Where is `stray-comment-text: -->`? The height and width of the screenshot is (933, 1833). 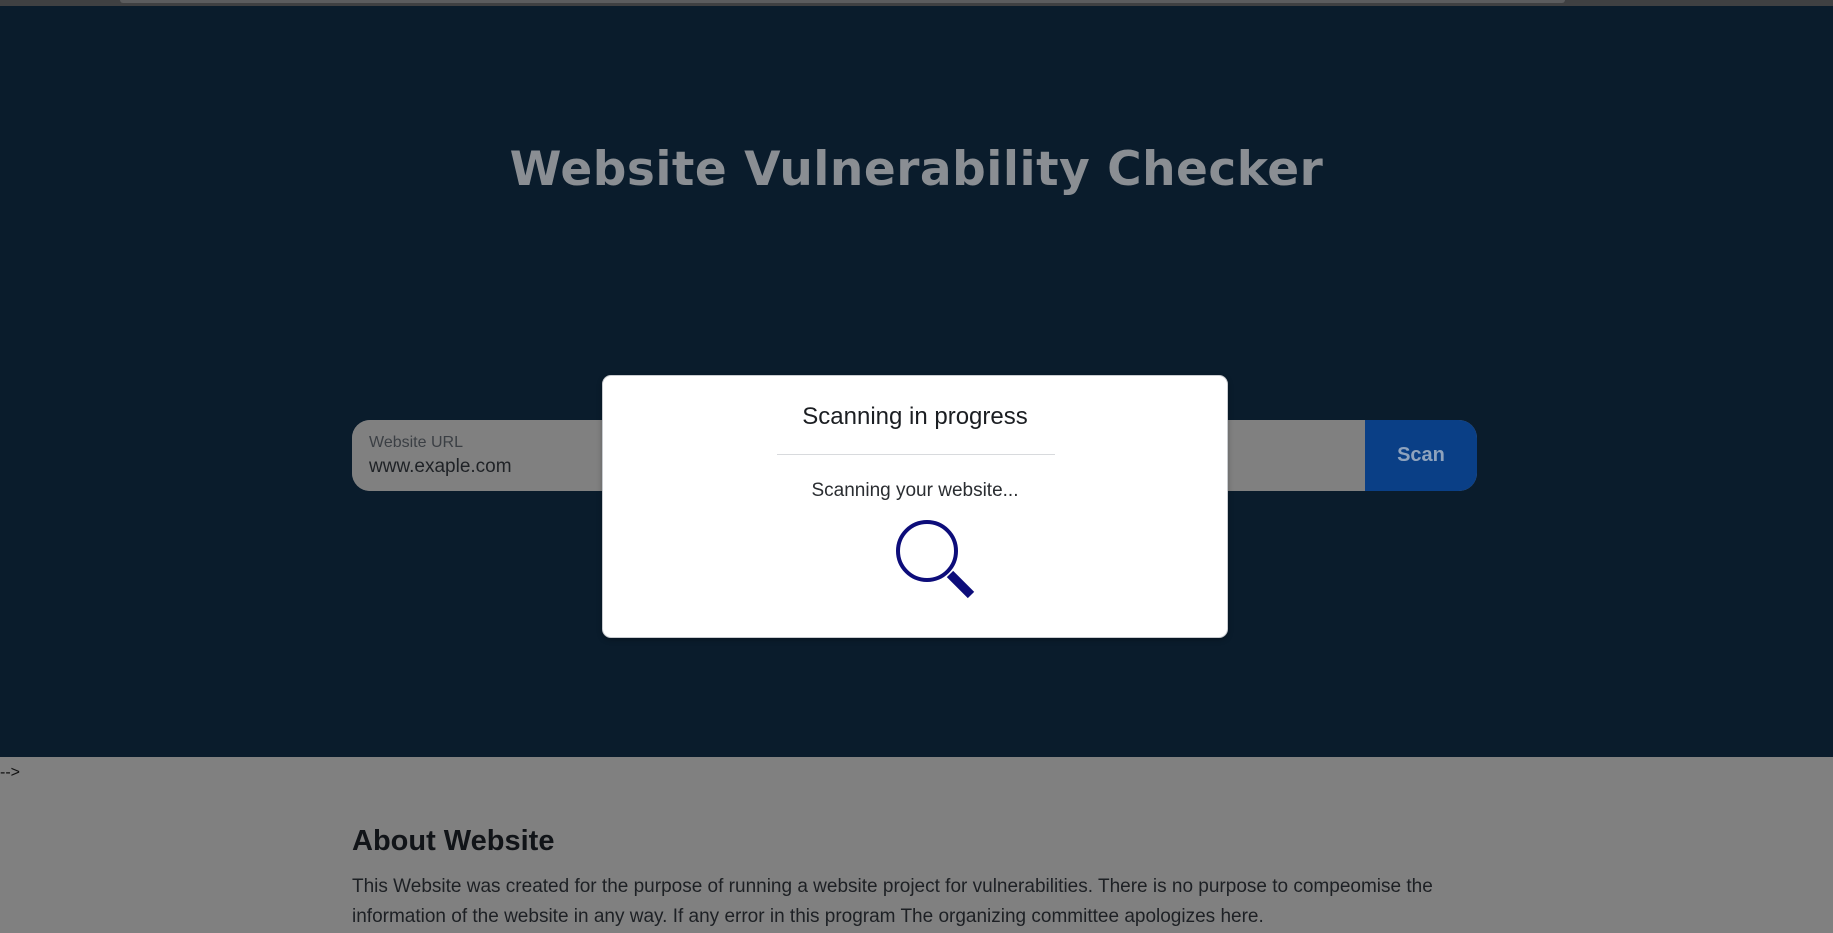 stray-comment-text: --> is located at coordinates (10, 772).